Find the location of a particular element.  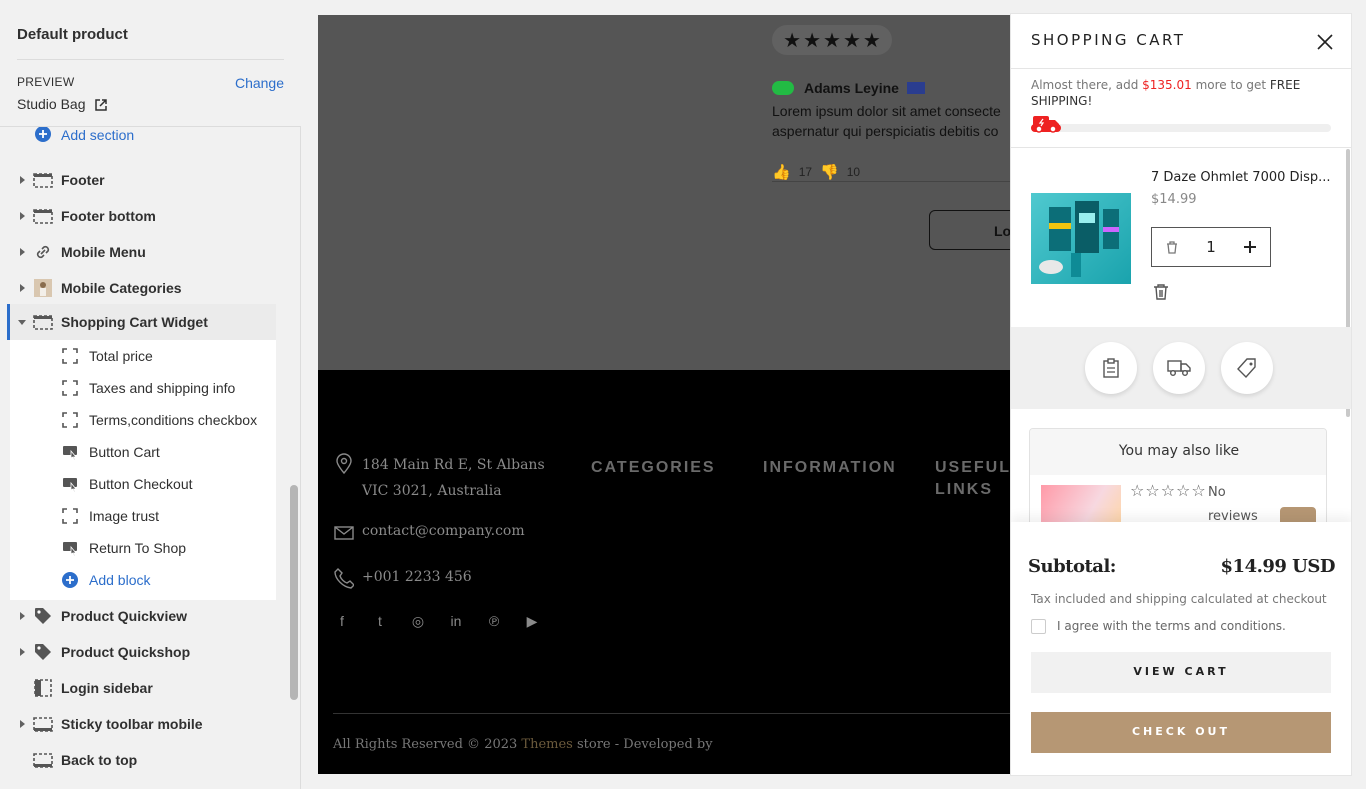

add-block-button: Add block is located at coordinates (143, 580).